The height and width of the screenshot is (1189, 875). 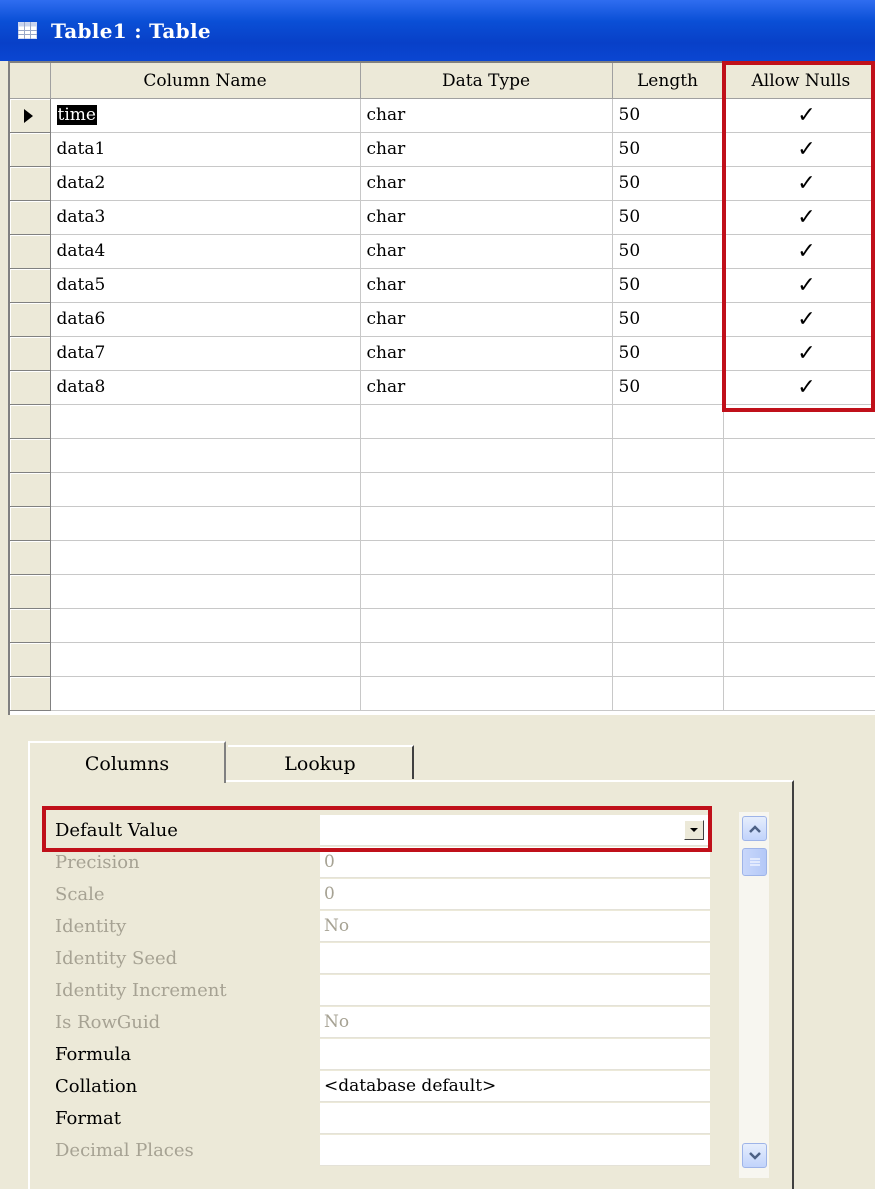 What do you see at coordinates (205, 149) in the screenshot?
I see `cell-column-name: data1` at bounding box center [205, 149].